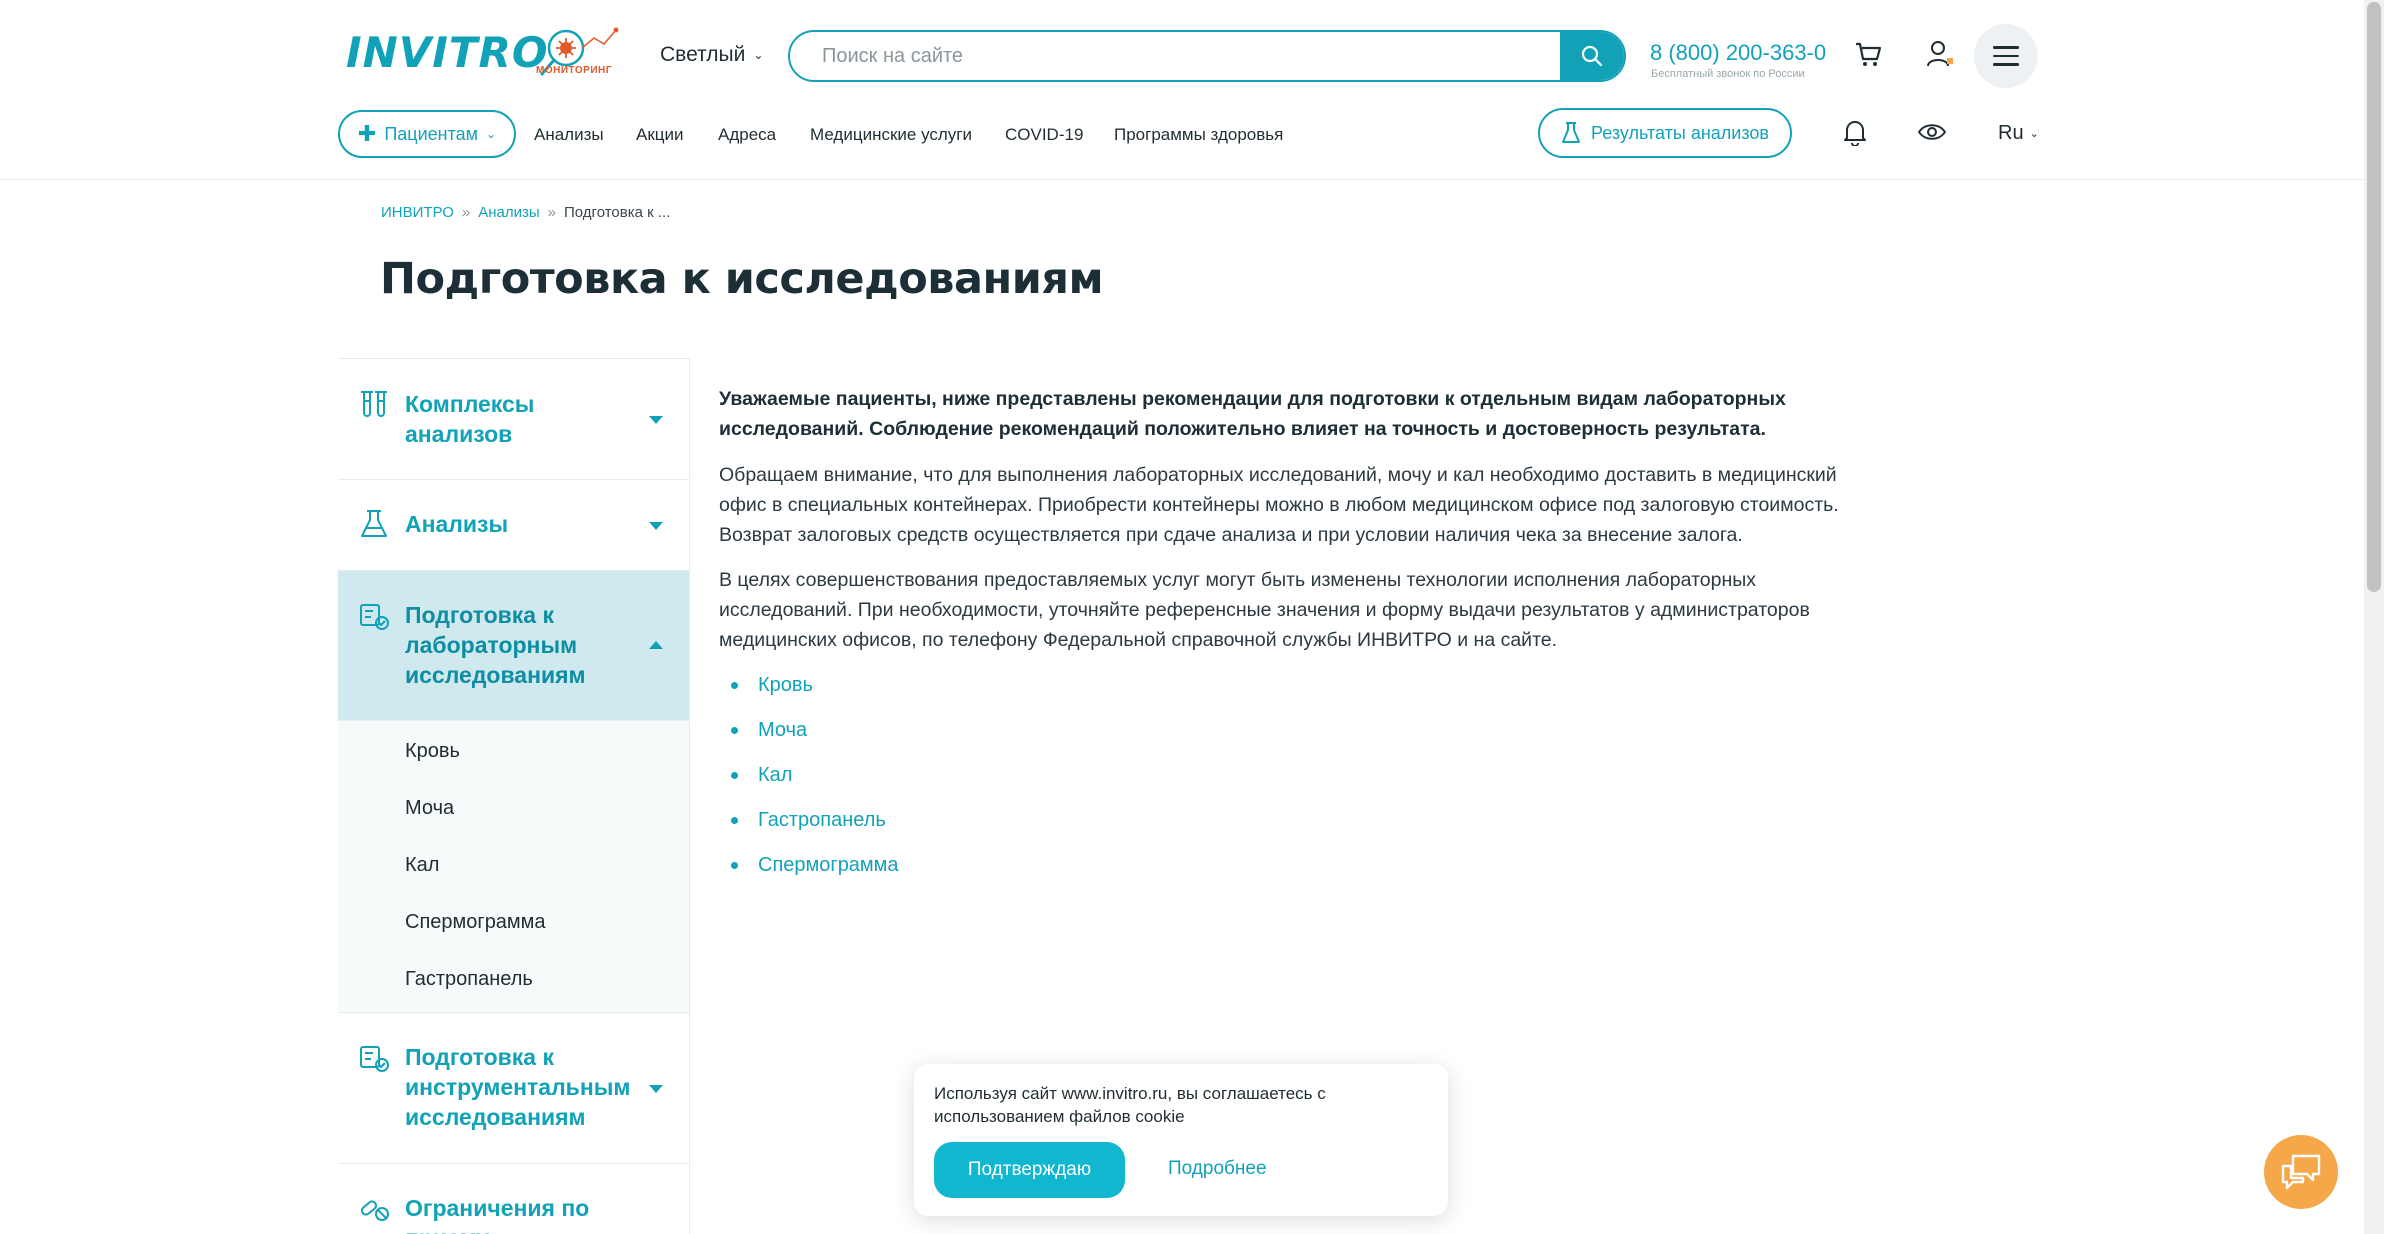 The width and height of the screenshot is (2384, 1234). What do you see at coordinates (775, 775) in the screenshot?
I see `link-feces: Кал` at bounding box center [775, 775].